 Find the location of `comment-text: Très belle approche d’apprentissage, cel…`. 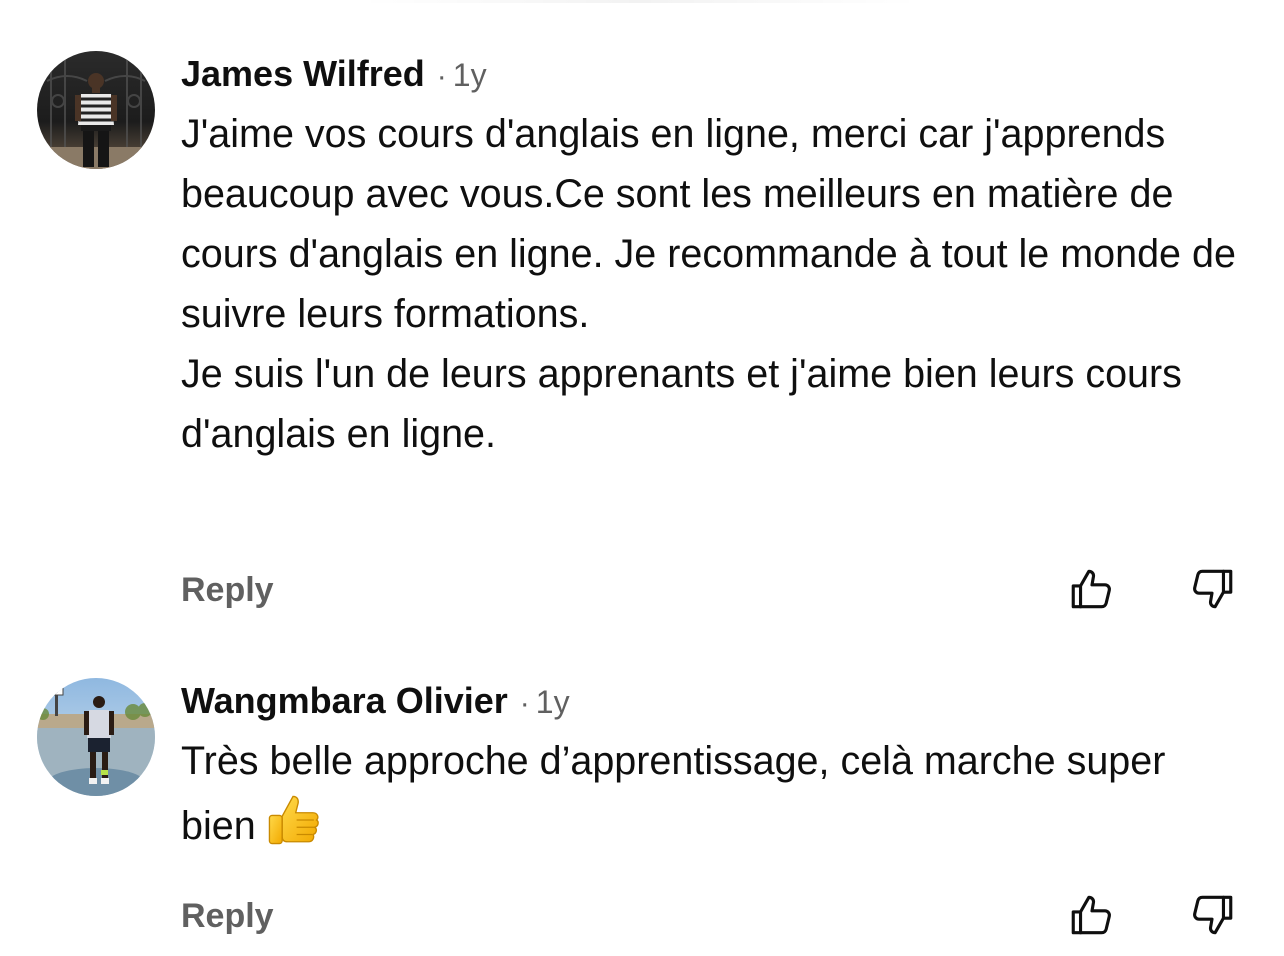

comment-text: Très belle approche d’apprentissage, cel… is located at coordinates (711, 793).